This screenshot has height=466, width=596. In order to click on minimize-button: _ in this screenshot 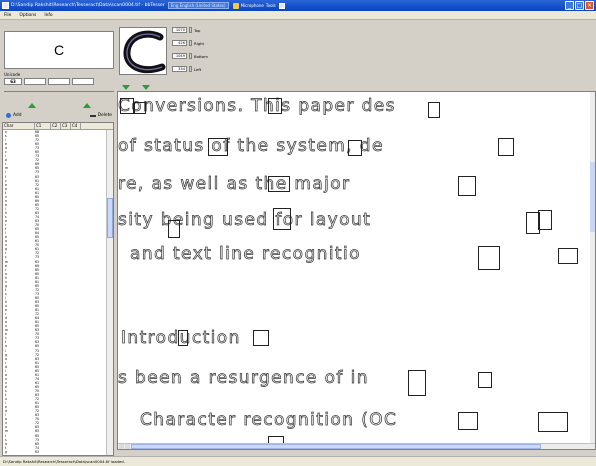, I will do `click(569, 5)`.